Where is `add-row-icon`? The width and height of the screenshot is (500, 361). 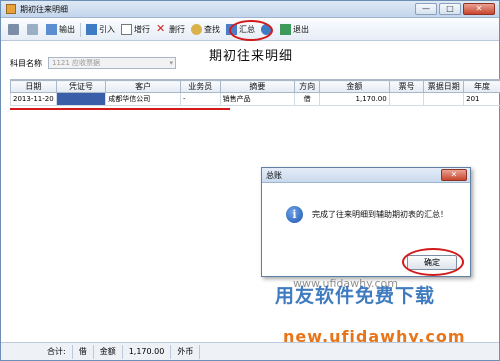
add-row-icon is located at coordinates (126, 29).